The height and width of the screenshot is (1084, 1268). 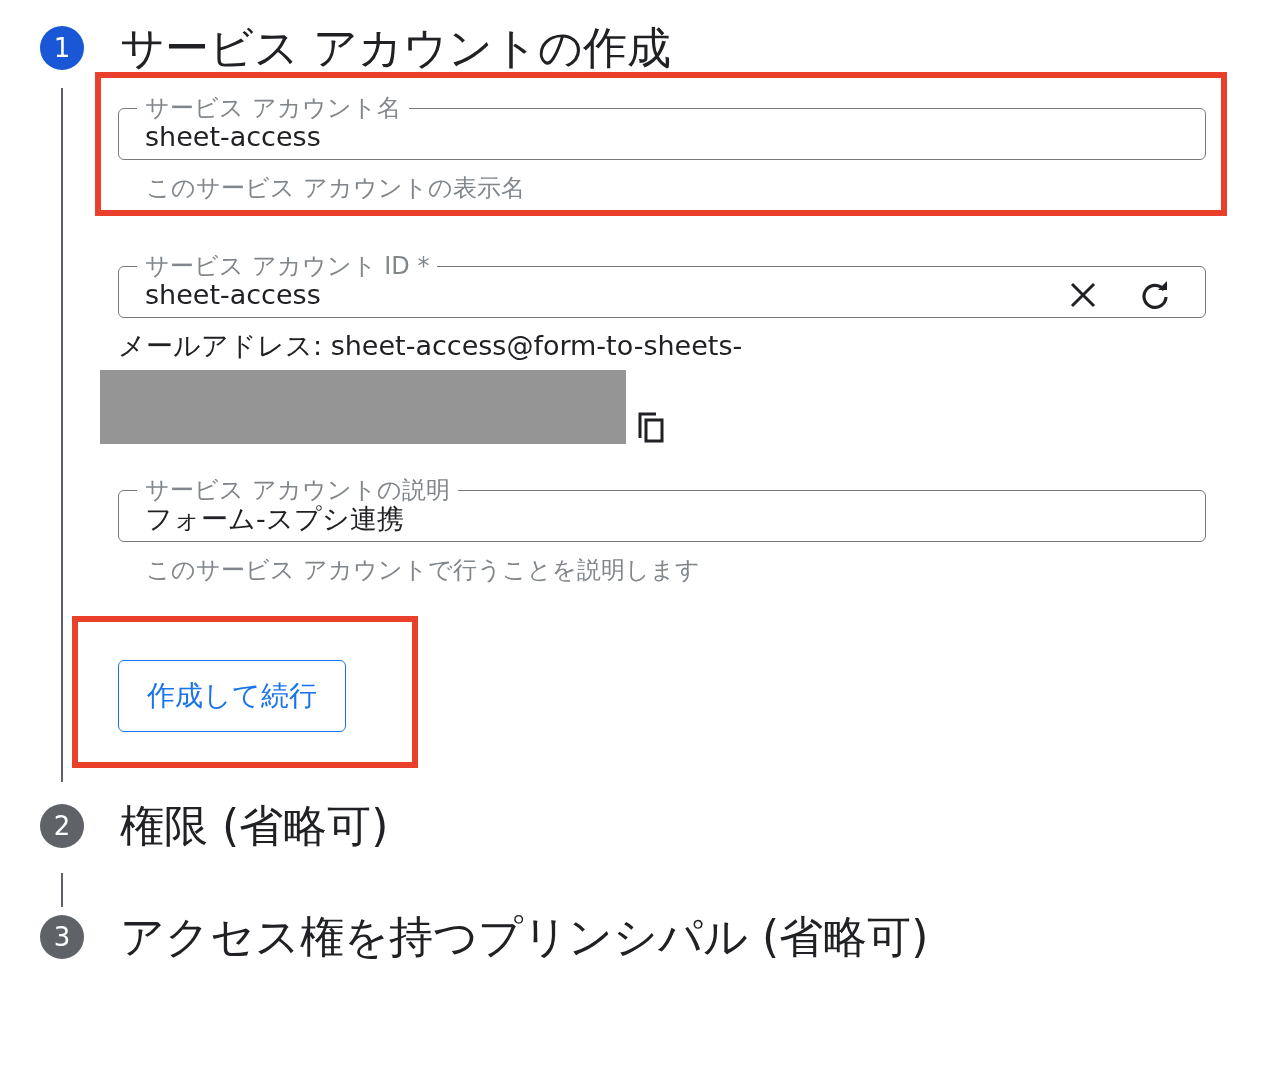 What do you see at coordinates (423, 570) in the screenshot?
I see `helper-text: このサービス アカウントで行うことを説明します` at bounding box center [423, 570].